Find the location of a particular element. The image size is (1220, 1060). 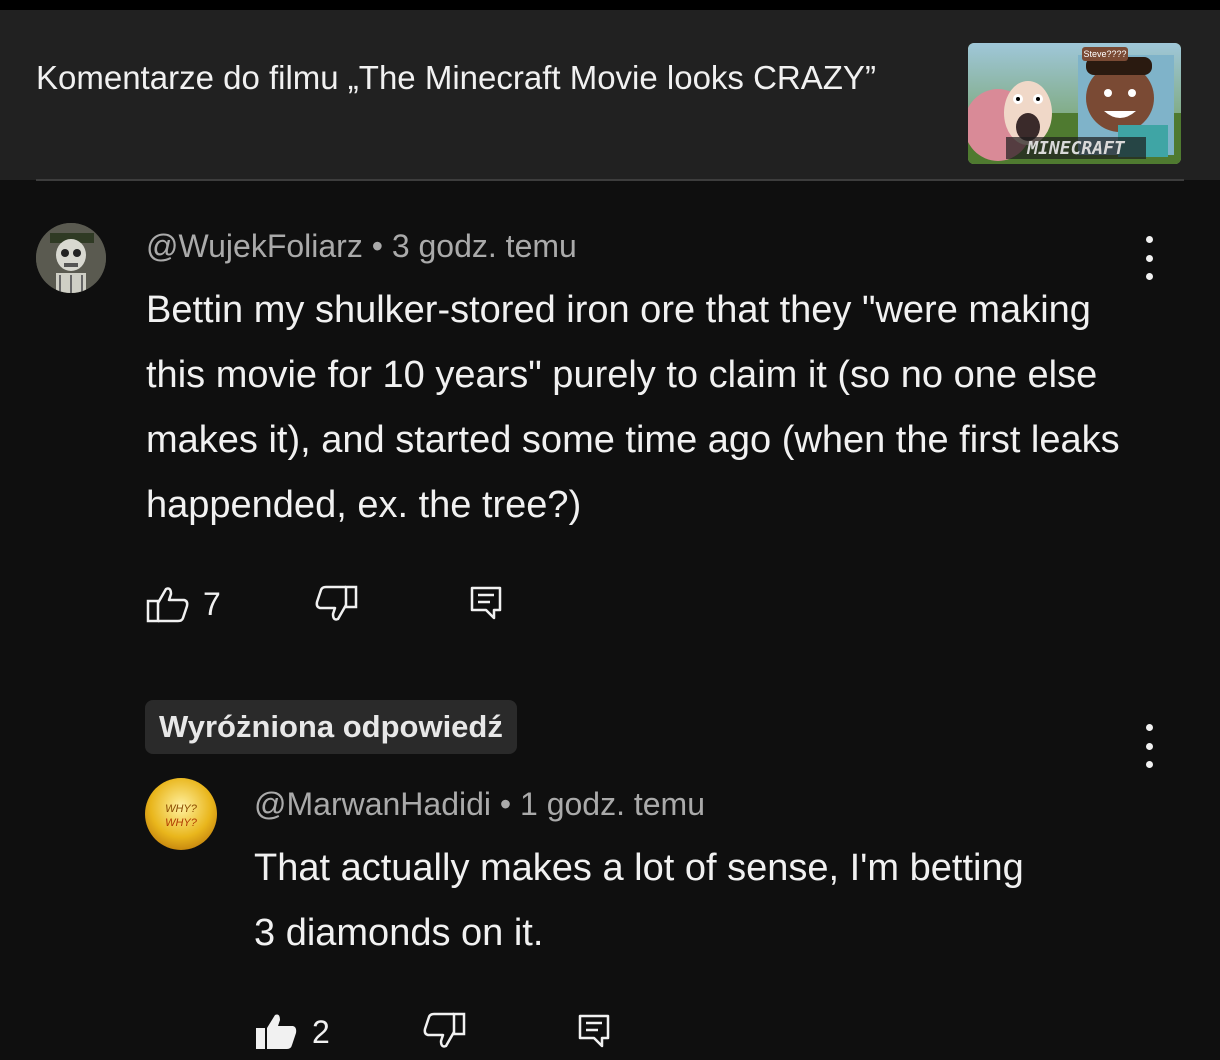

reply-more-options-button is located at coordinates (1149, 746).